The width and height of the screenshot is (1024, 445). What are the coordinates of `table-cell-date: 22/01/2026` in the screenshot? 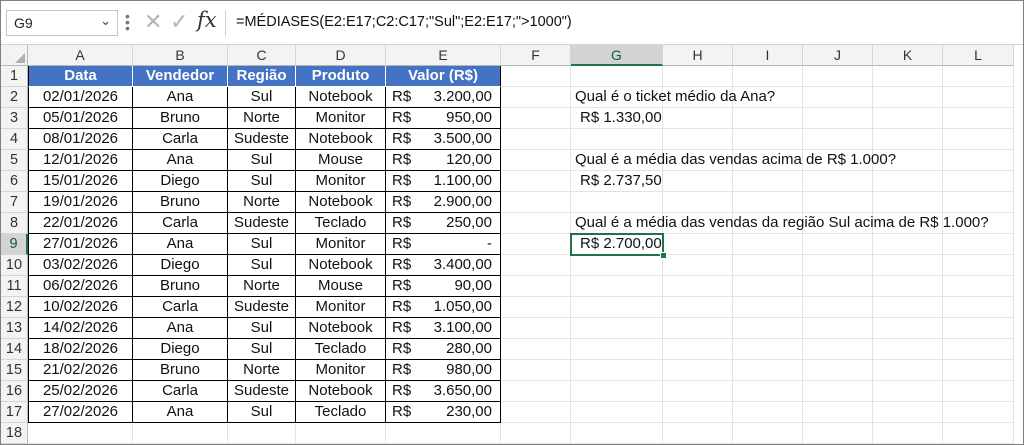 It's located at (80, 223).